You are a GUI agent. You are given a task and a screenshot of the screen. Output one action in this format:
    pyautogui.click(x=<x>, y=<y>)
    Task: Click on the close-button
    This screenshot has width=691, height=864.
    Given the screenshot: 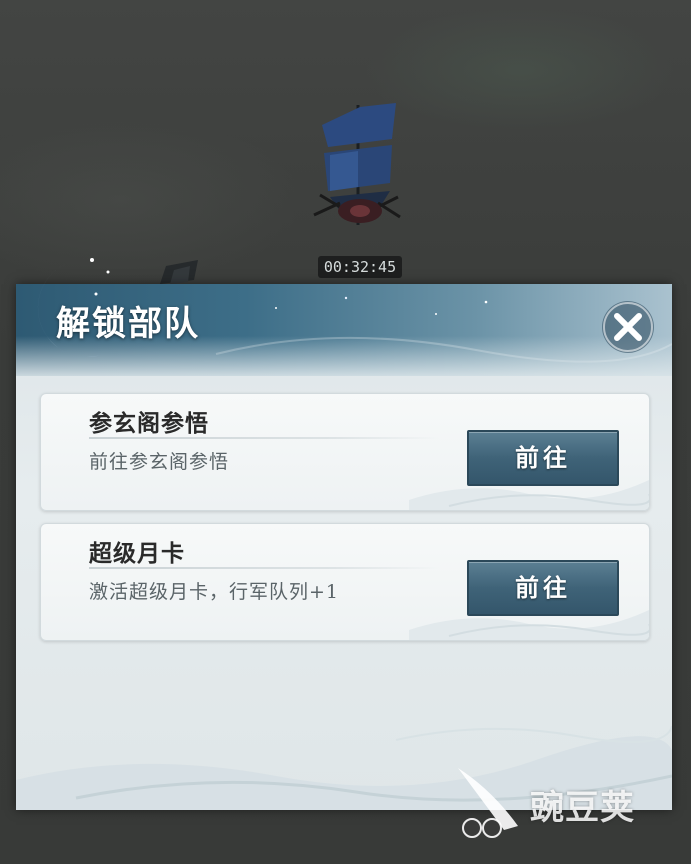 What is the action you would take?
    pyautogui.click(x=628, y=327)
    